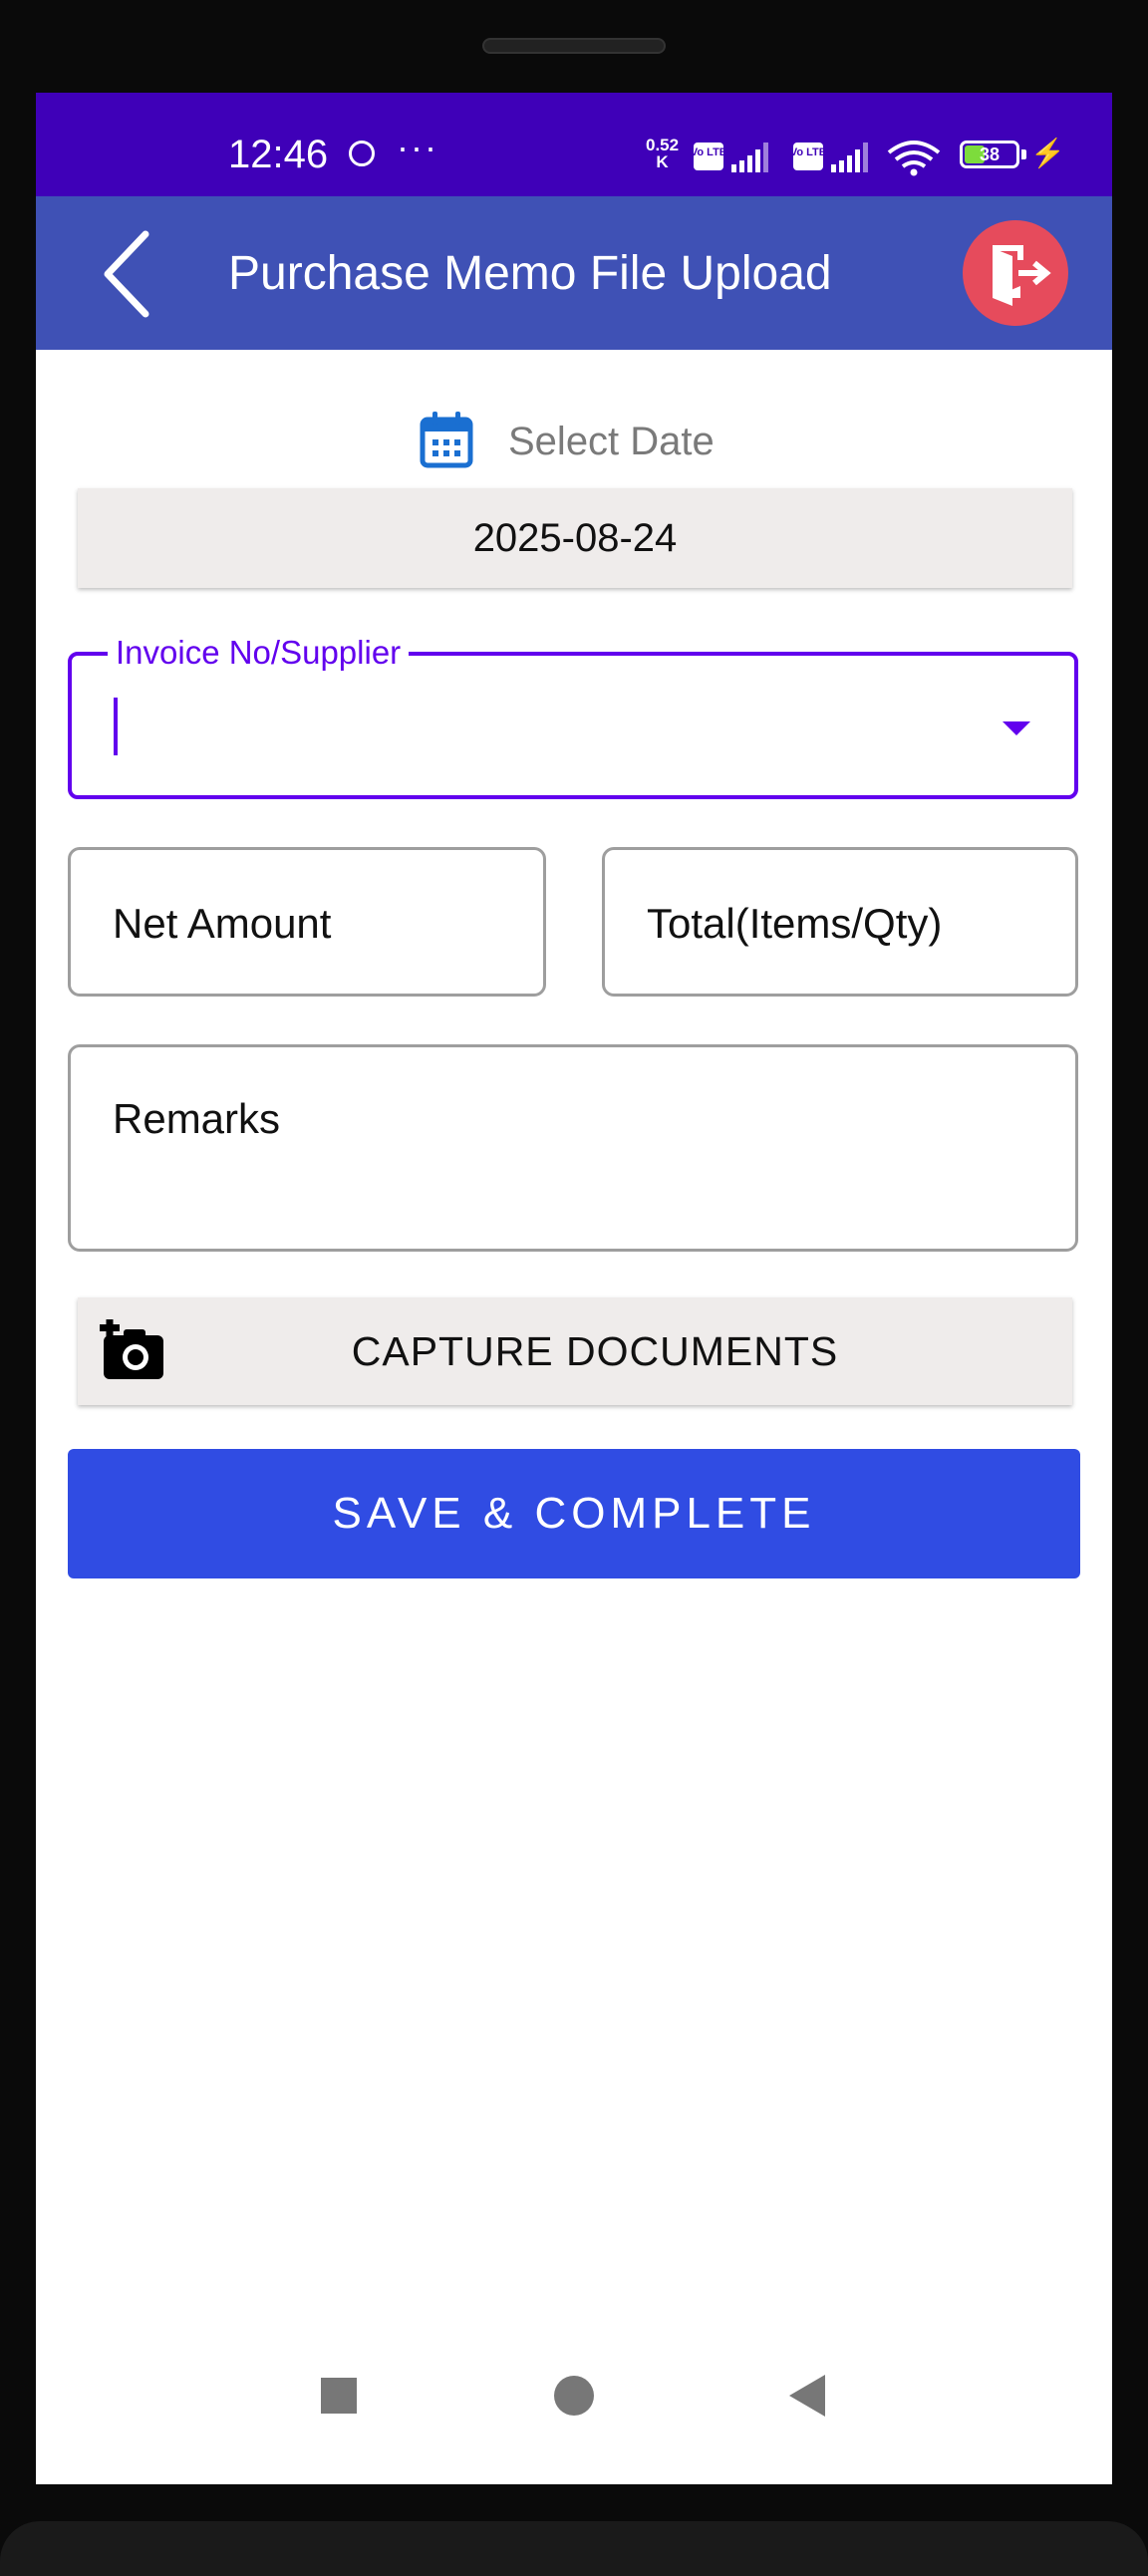  What do you see at coordinates (575, 538) in the screenshot?
I see `date-picker-field: 2025-08-24` at bounding box center [575, 538].